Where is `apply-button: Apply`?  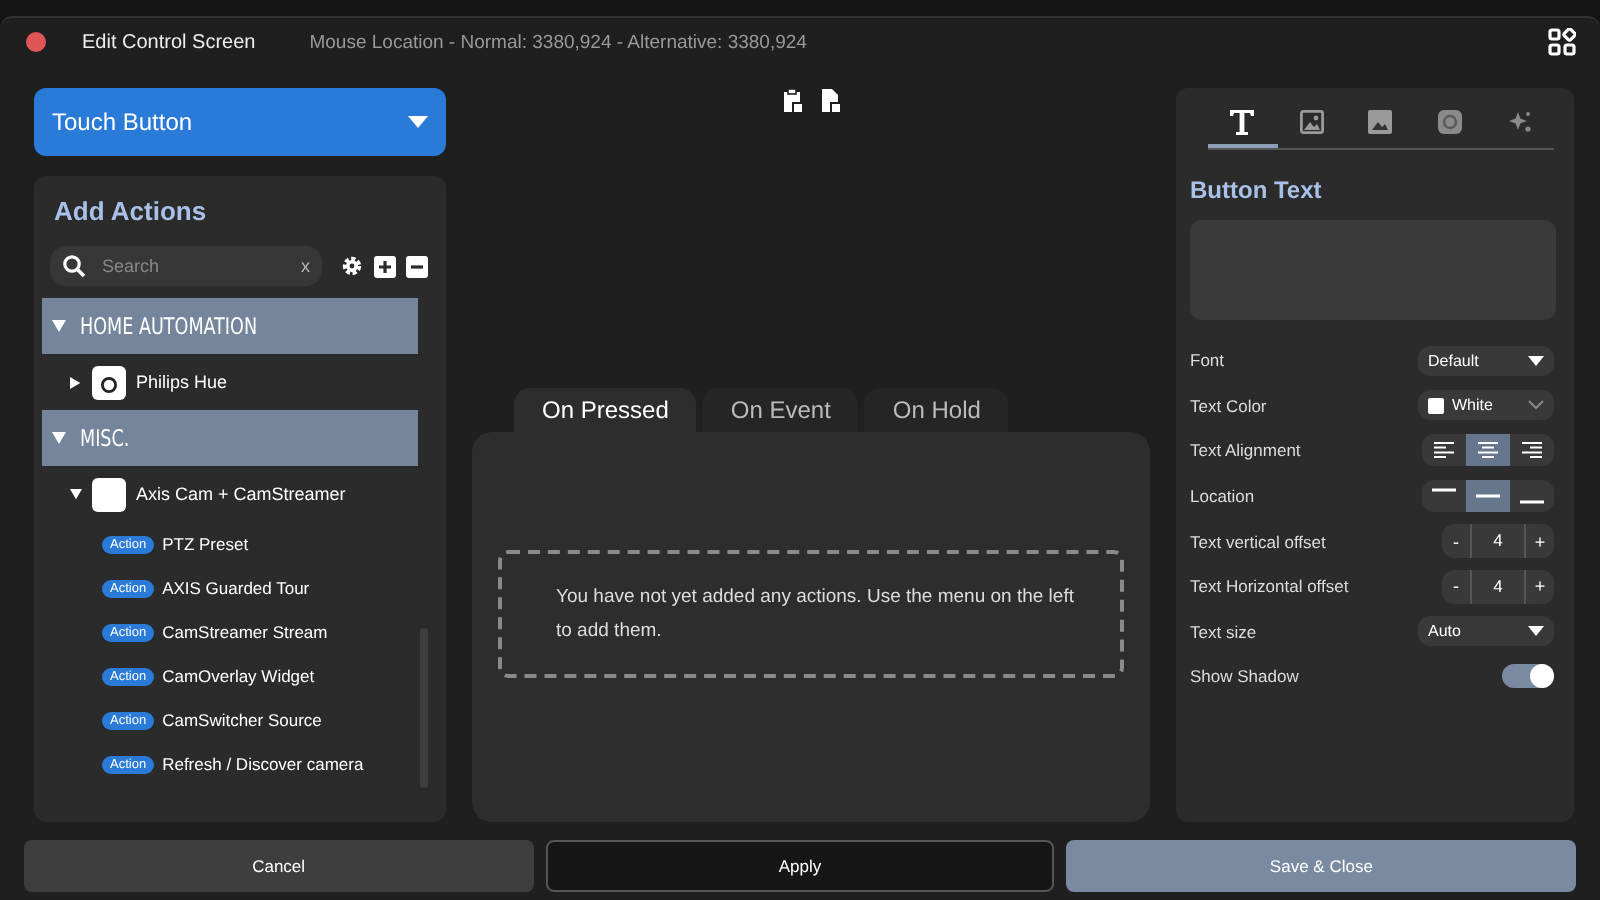 apply-button: Apply is located at coordinates (800, 866).